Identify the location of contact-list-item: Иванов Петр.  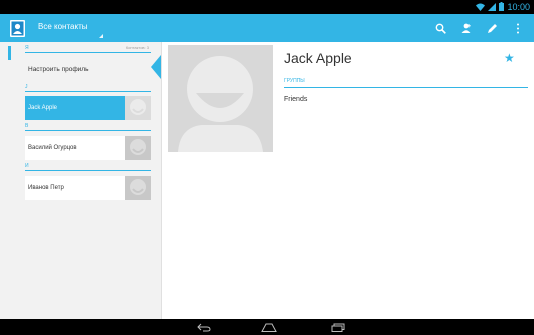
(88, 188).